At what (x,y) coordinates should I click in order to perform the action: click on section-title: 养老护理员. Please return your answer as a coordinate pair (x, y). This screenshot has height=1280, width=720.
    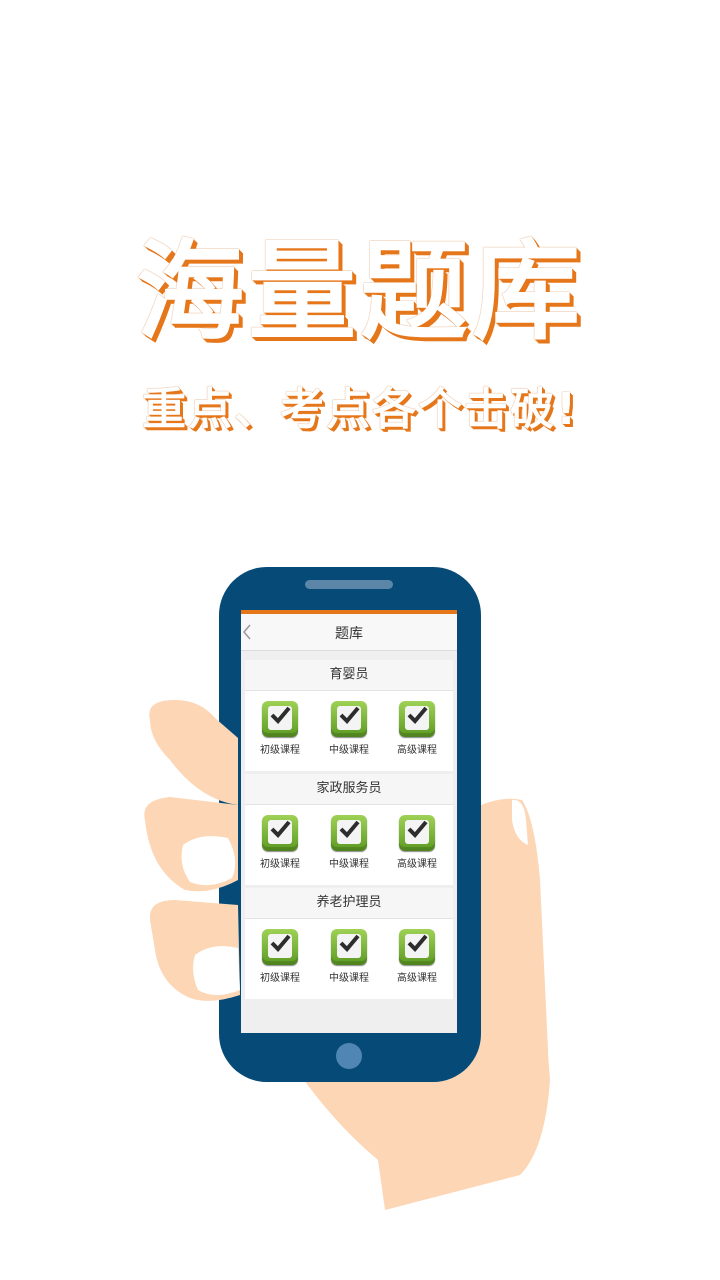
    Looking at the image, I should click on (349, 903).